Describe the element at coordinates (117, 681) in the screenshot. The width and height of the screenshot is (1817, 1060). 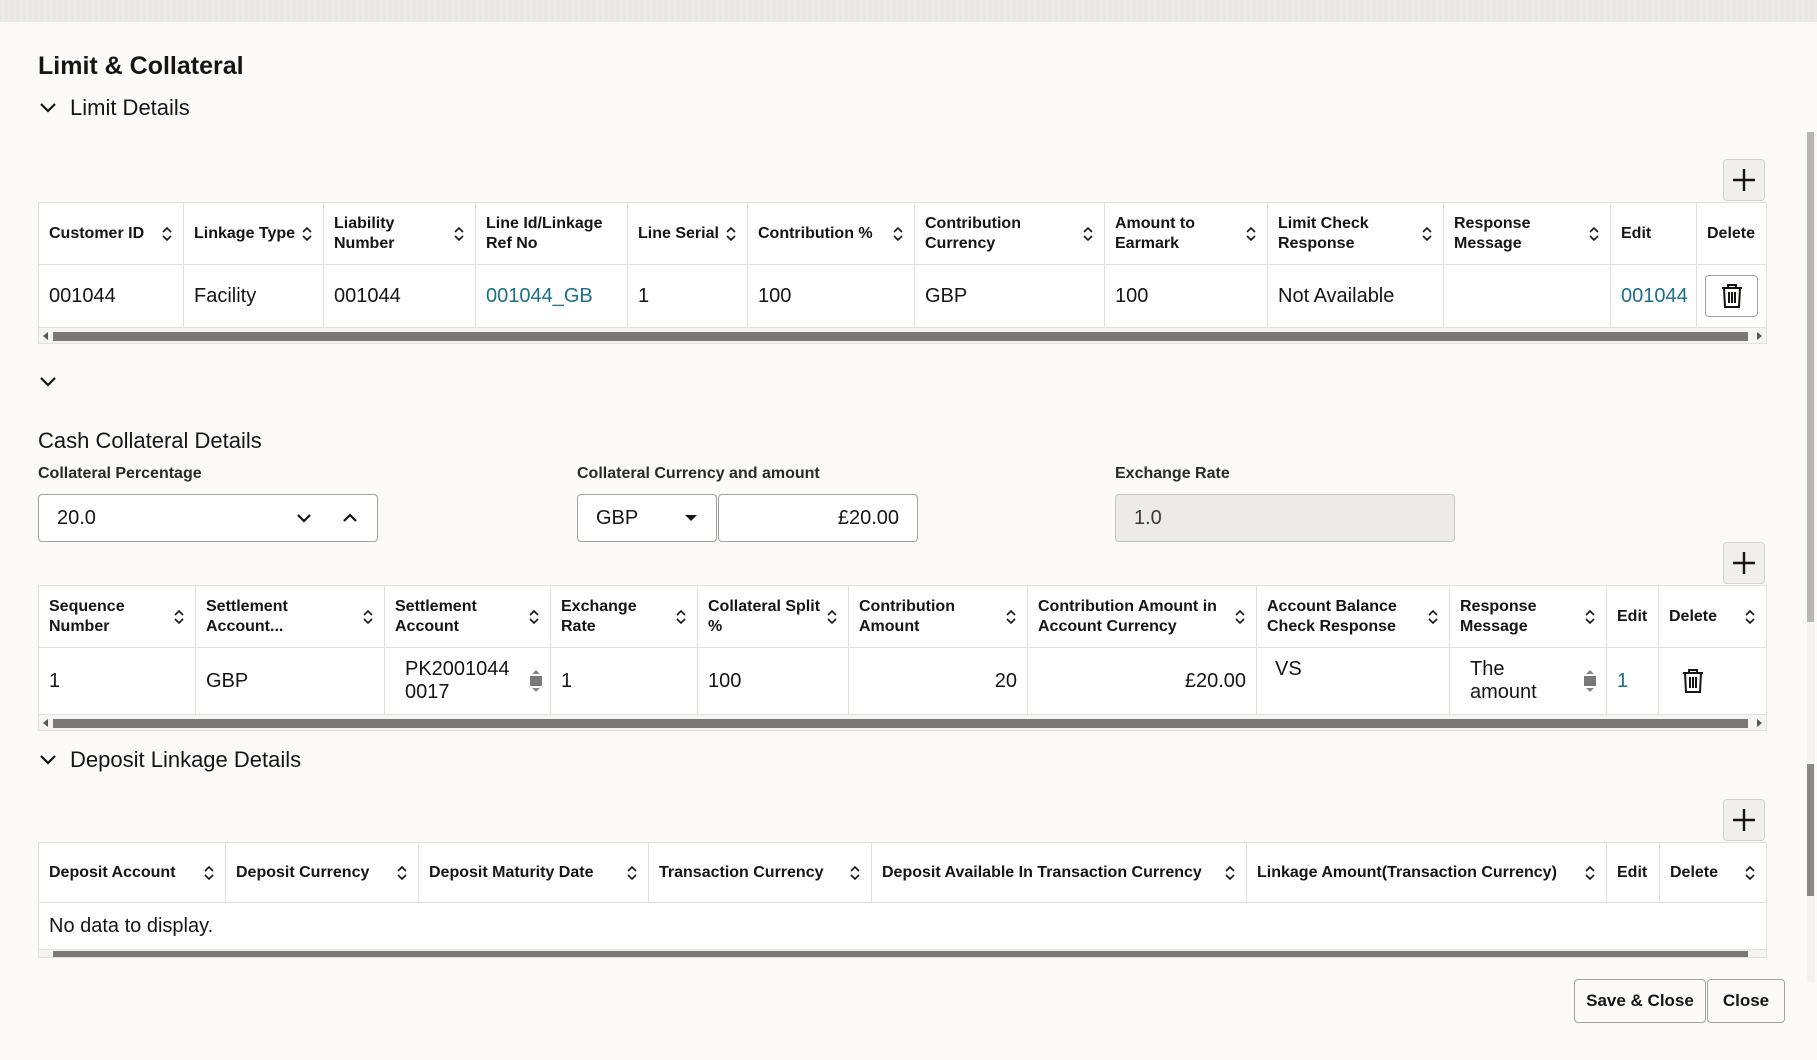
I see `cell-sequence-number: 1` at that location.